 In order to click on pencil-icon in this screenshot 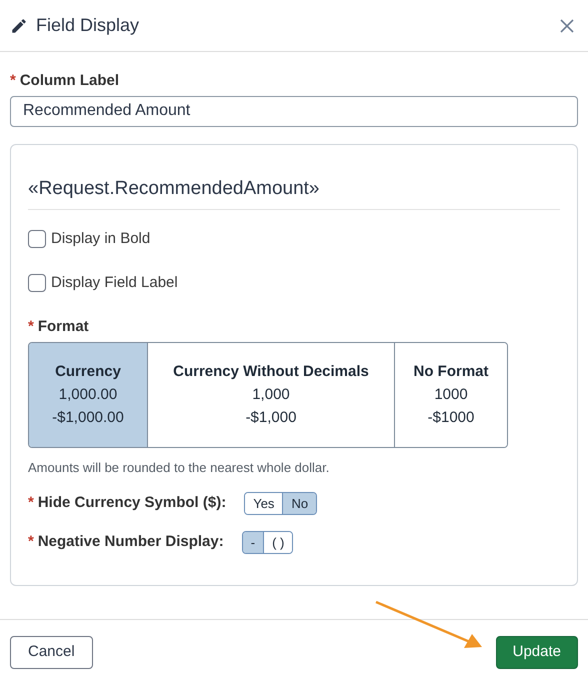, I will do `click(19, 25)`.